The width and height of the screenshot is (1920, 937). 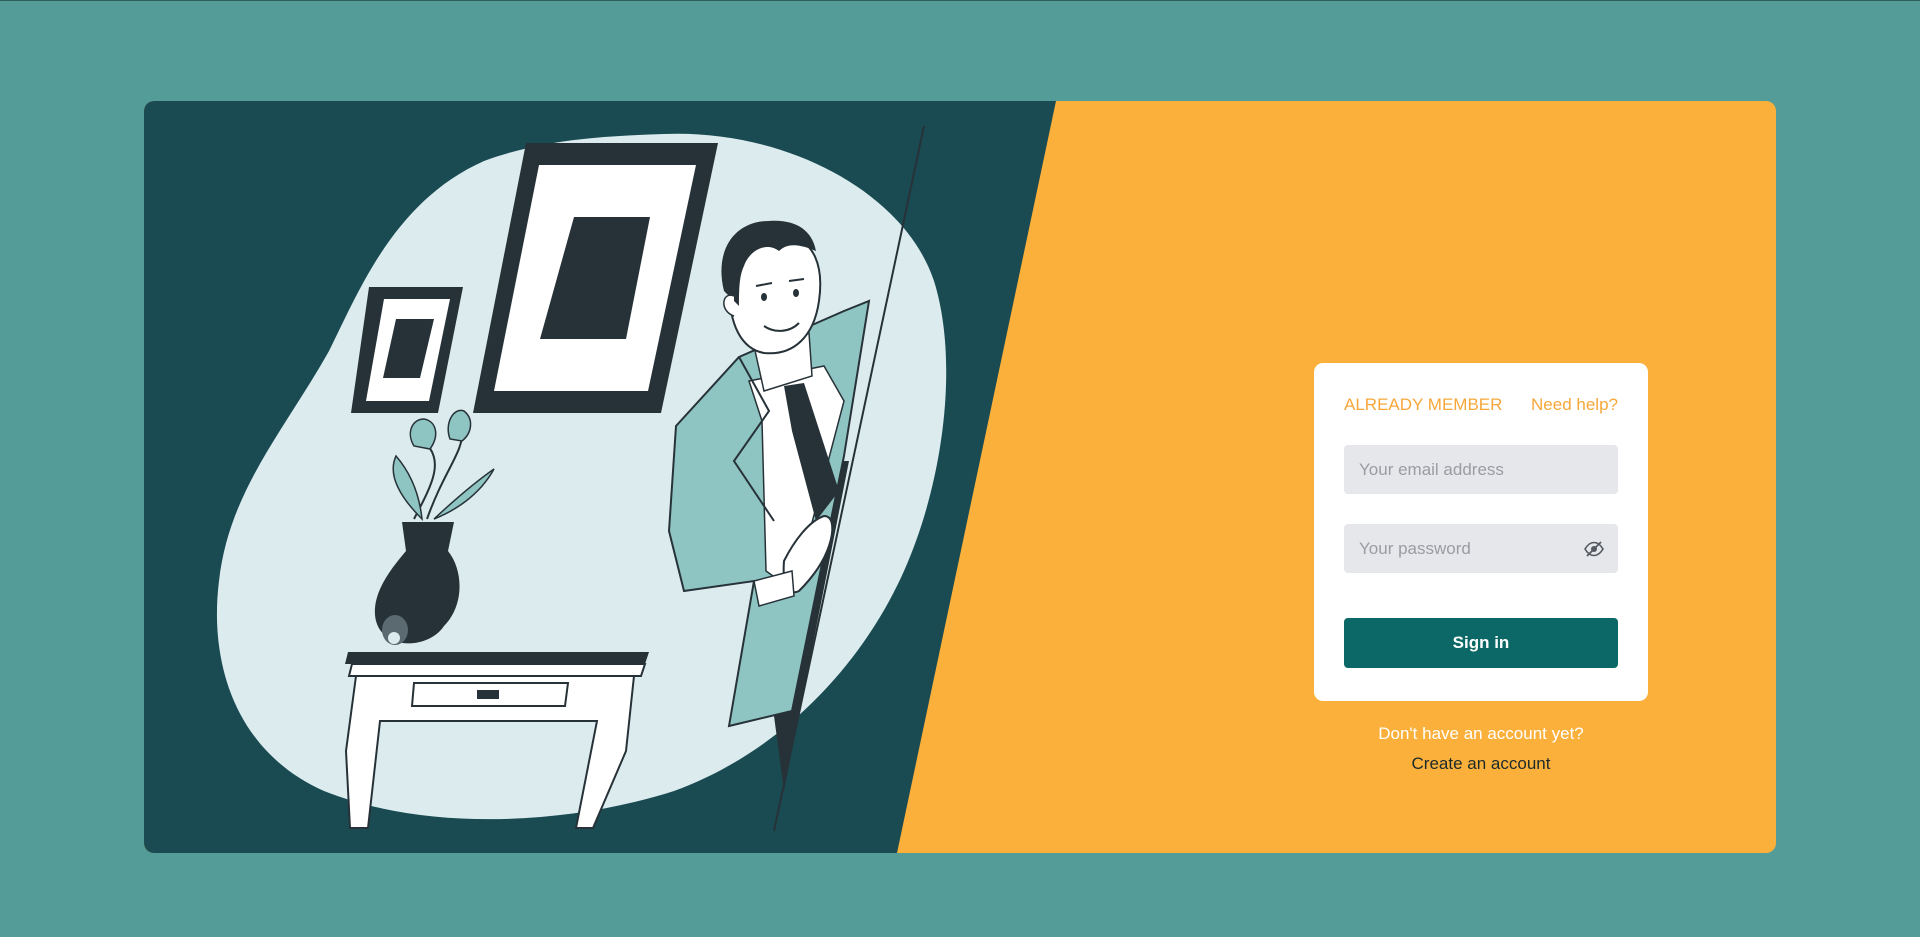 I want to click on login-form-header: ALREADY MEMBER Need help?, so click(x=1481, y=405).